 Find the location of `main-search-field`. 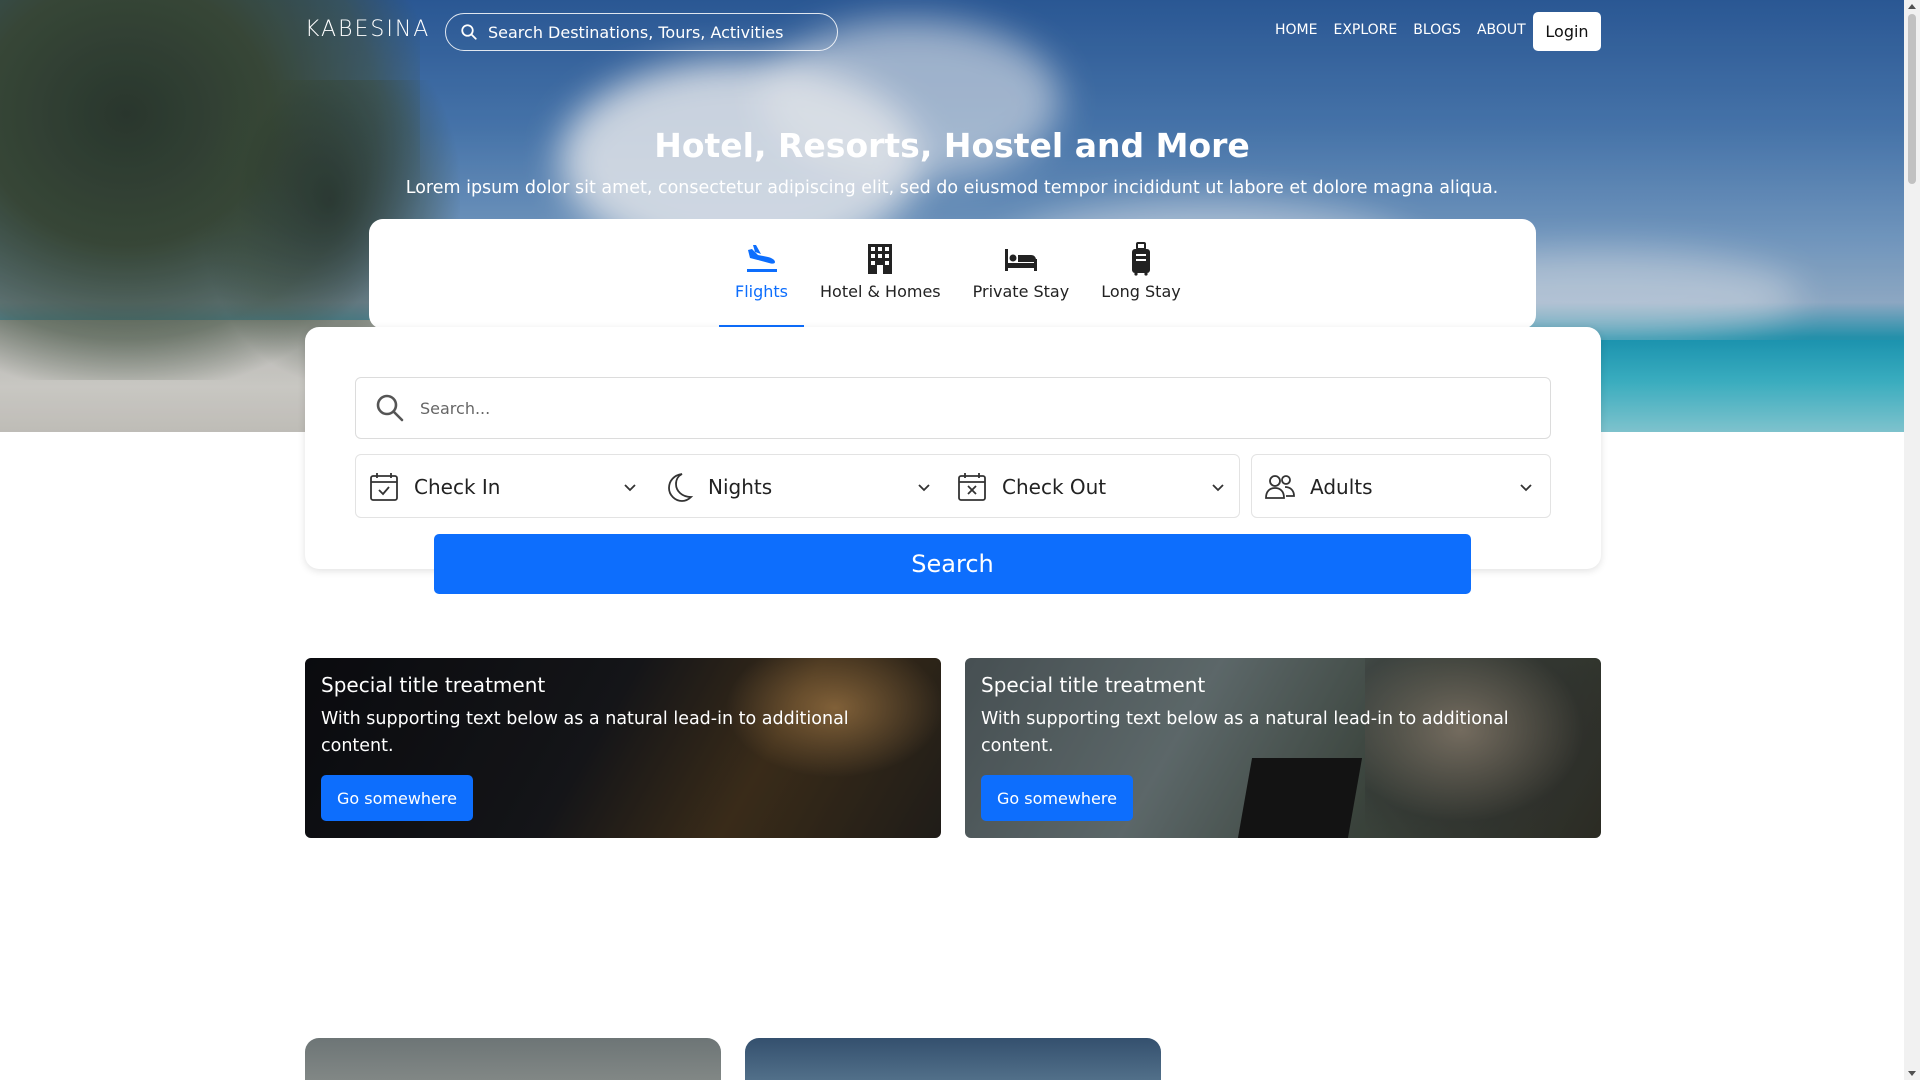

main-search-field is located at coordinates (953, 408).